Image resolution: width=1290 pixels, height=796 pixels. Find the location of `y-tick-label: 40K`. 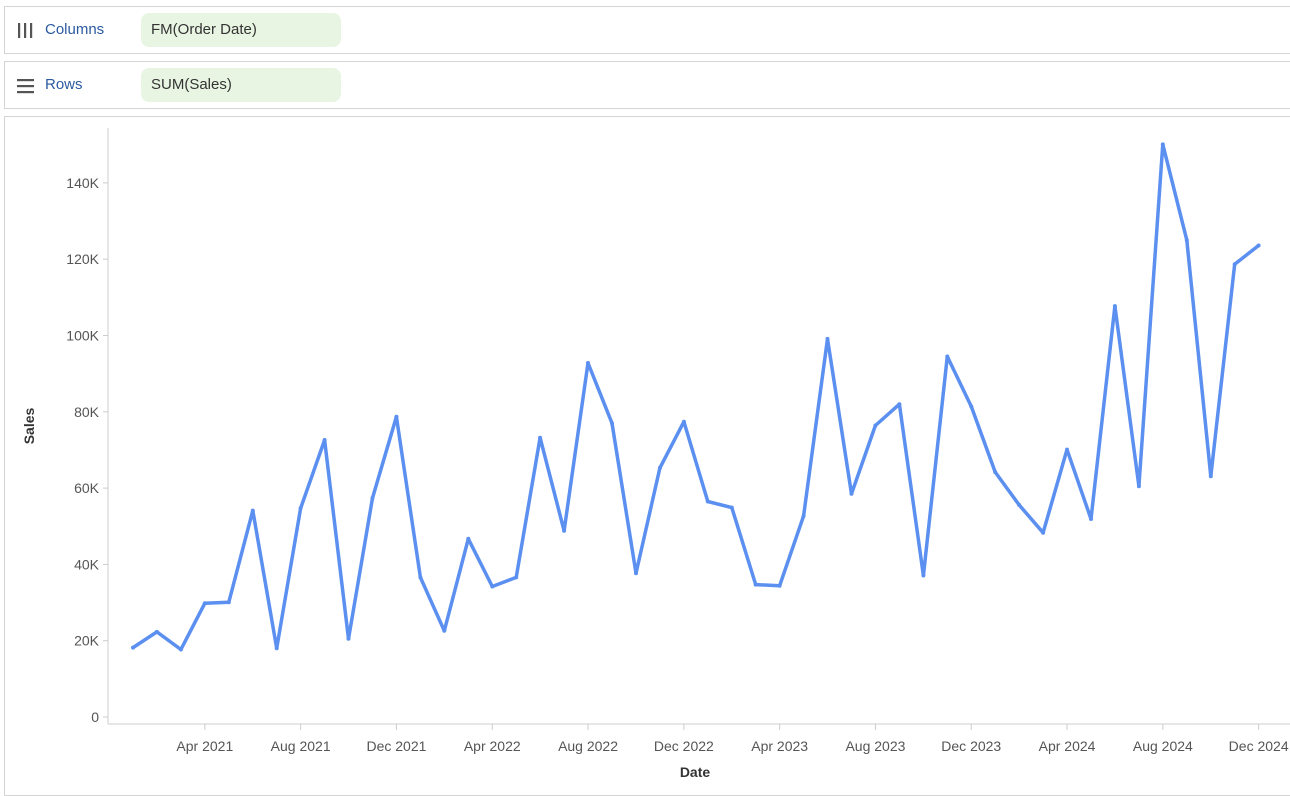

y-tick-label: 40K is located at coordinates (87, 564).